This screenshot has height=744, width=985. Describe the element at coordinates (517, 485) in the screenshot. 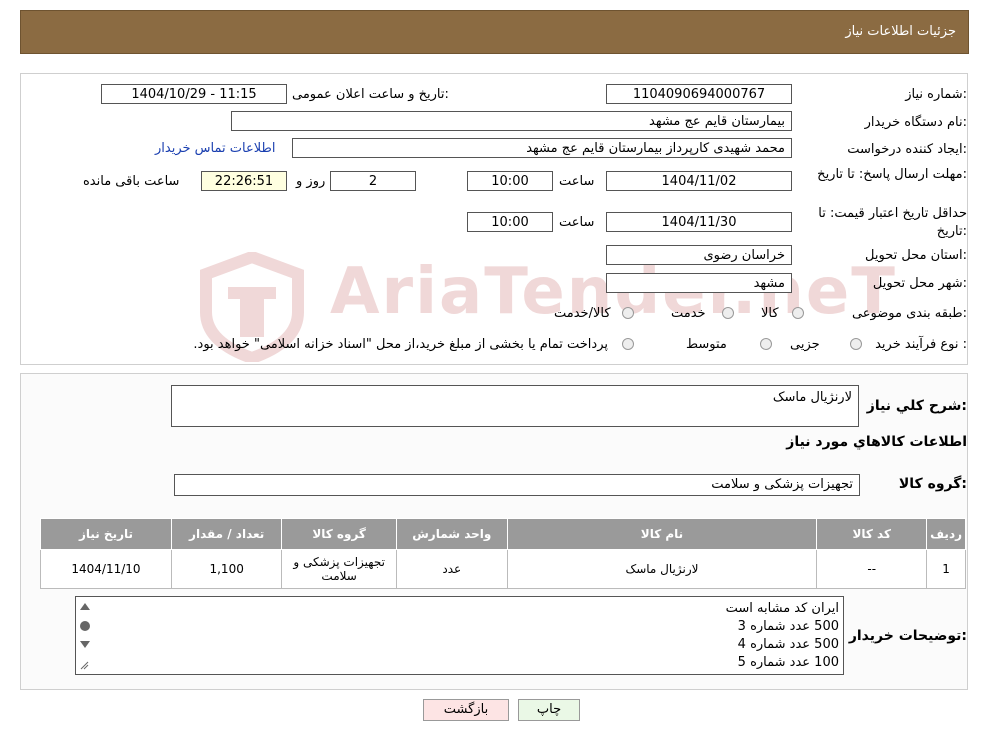

I see `goods-group-field: تجهیزات پزشکی و سلامت` at that location.